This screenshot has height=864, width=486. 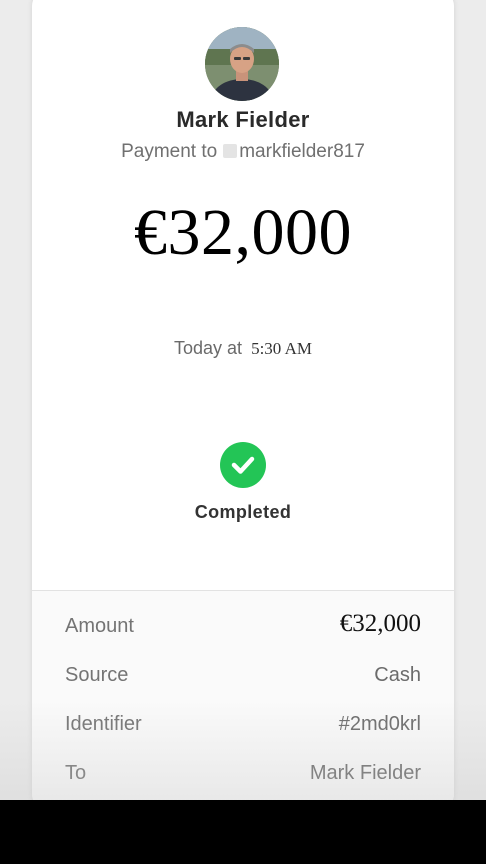 What do you see at coordinates (397, 675) in the screenshot?
I see `detail-value: Cash` at bounding box center [397, 675].